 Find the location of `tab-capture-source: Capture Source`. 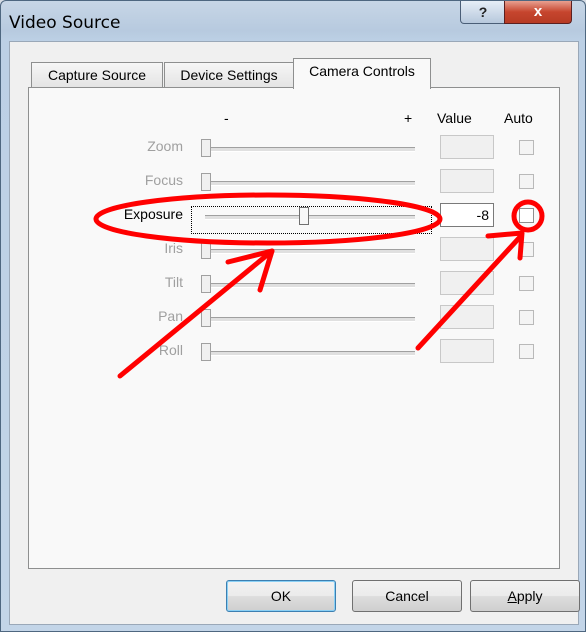

tab-capture-source: Capture Source is located at coordinates (97, 74).